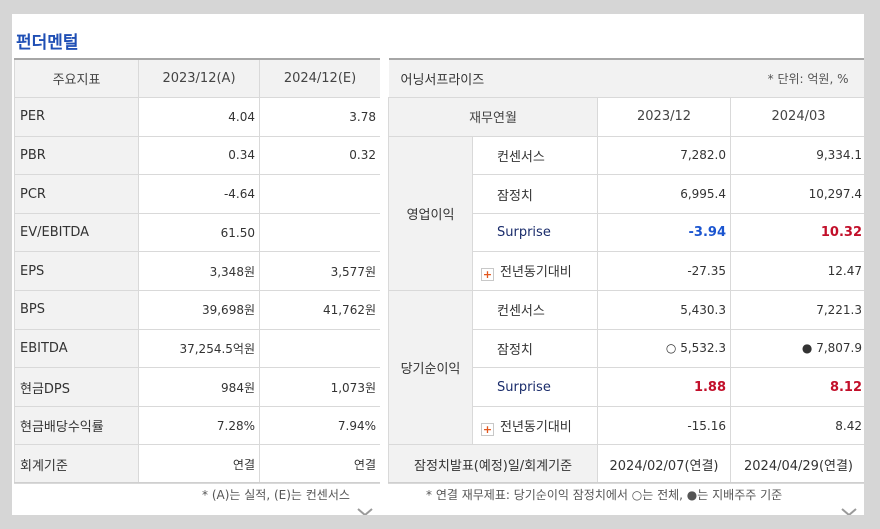  What do you see at coordinates (320, 425) in the screenshot?
I see `cell-value: 7.94%` at bounding box center [320, 425].